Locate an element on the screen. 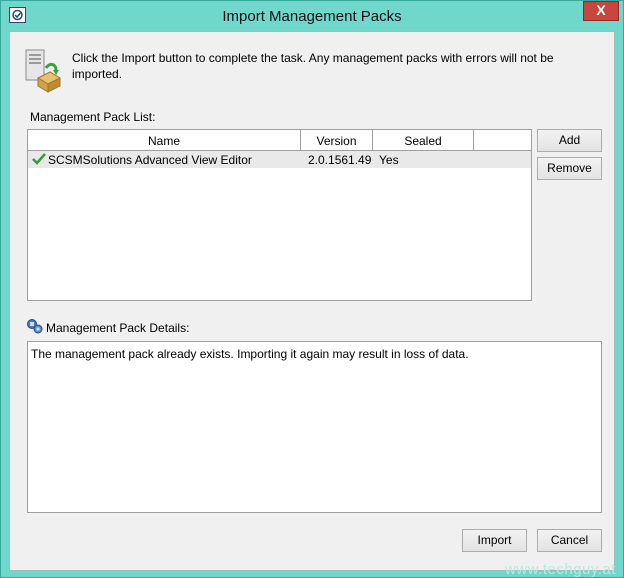 The width and height of the screenshot is (624, 578). row-sealed: Yes is located at coordinates (389, 160).